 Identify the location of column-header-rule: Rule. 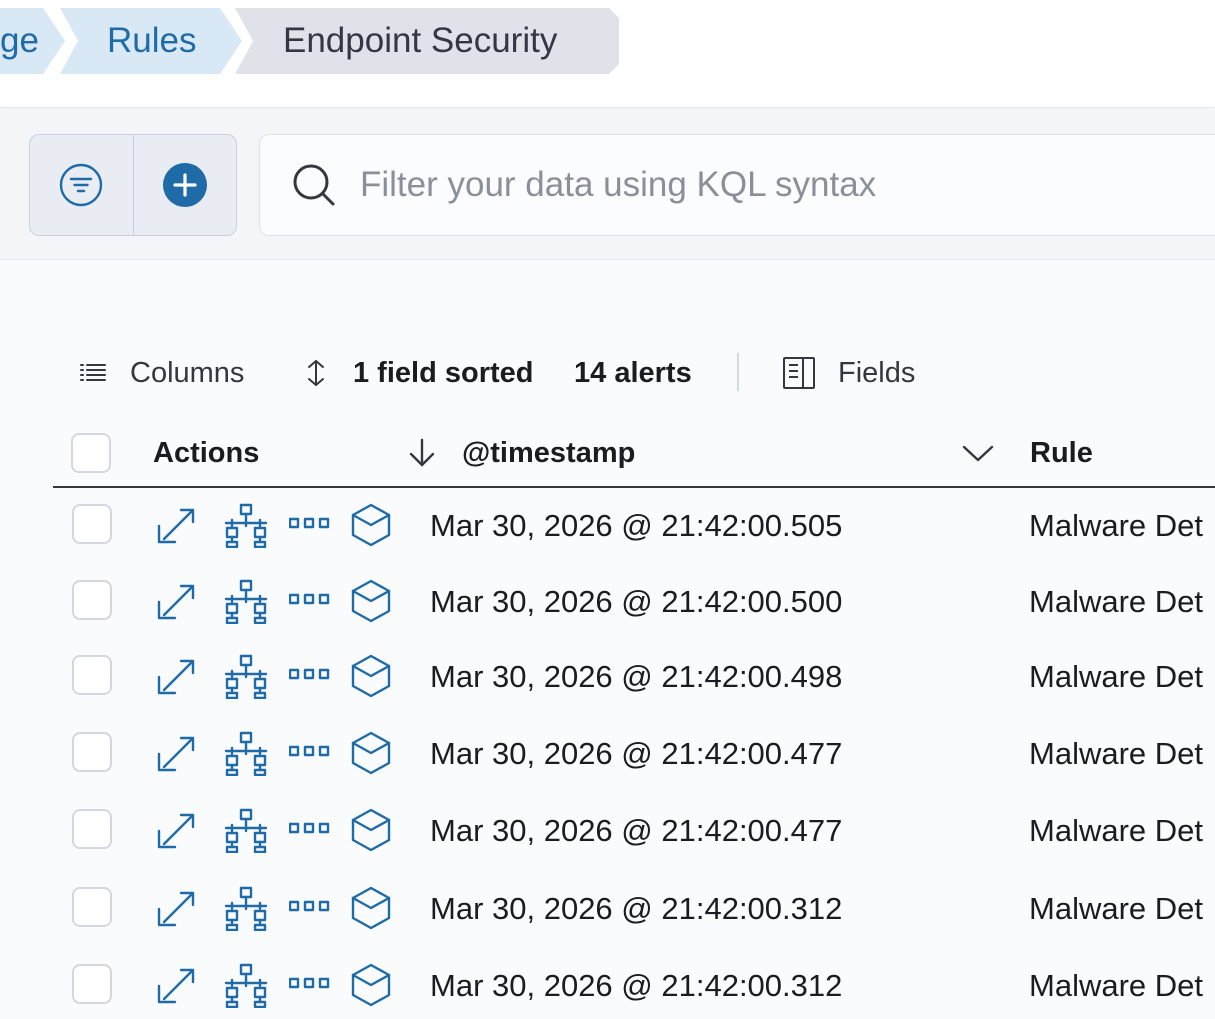
(1061, 453).